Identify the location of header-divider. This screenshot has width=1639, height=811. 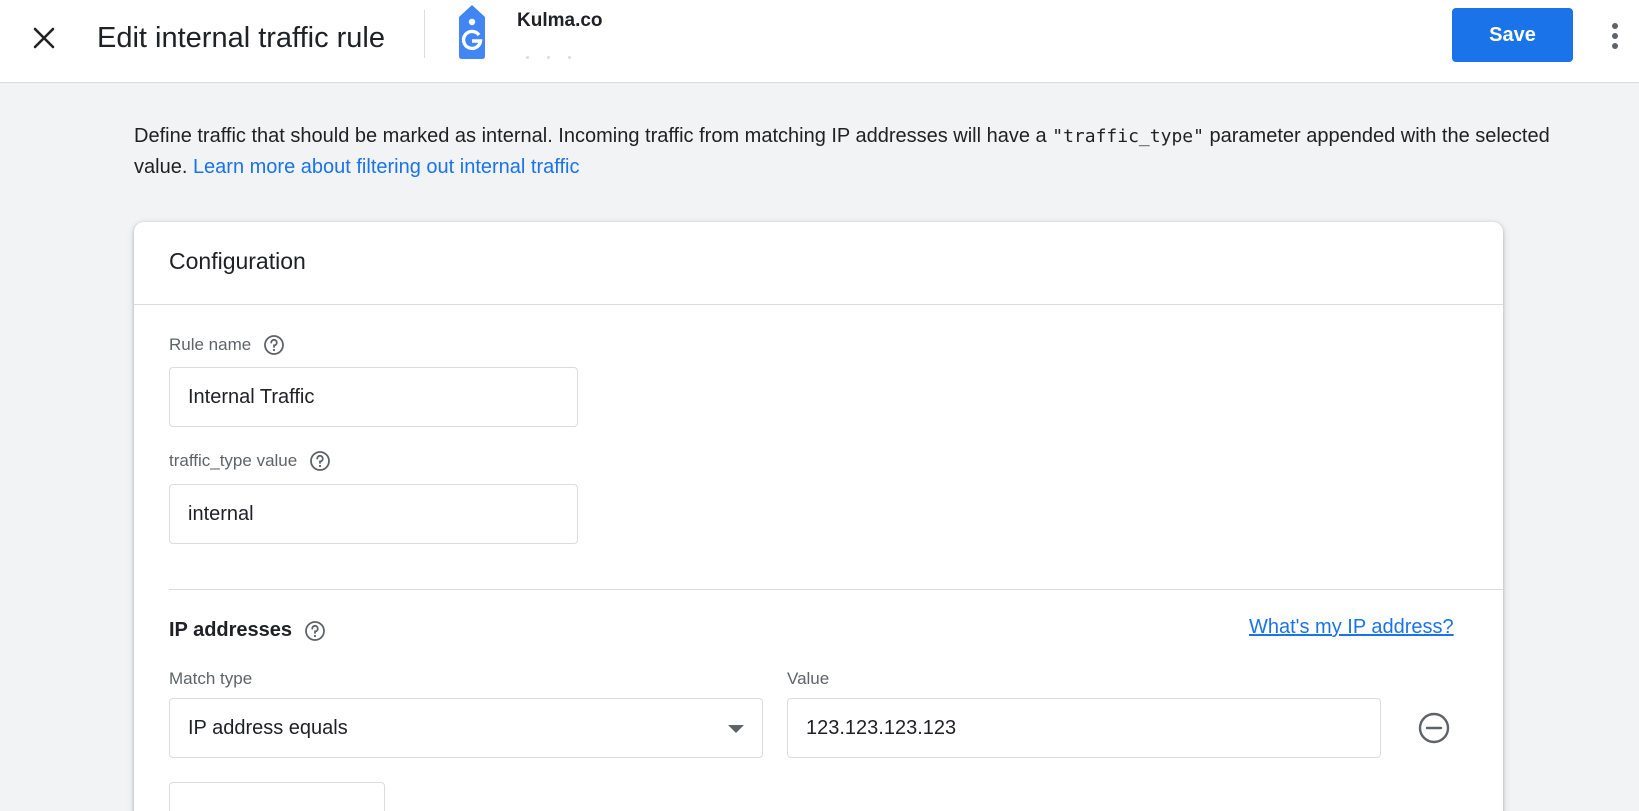
(424, 34).